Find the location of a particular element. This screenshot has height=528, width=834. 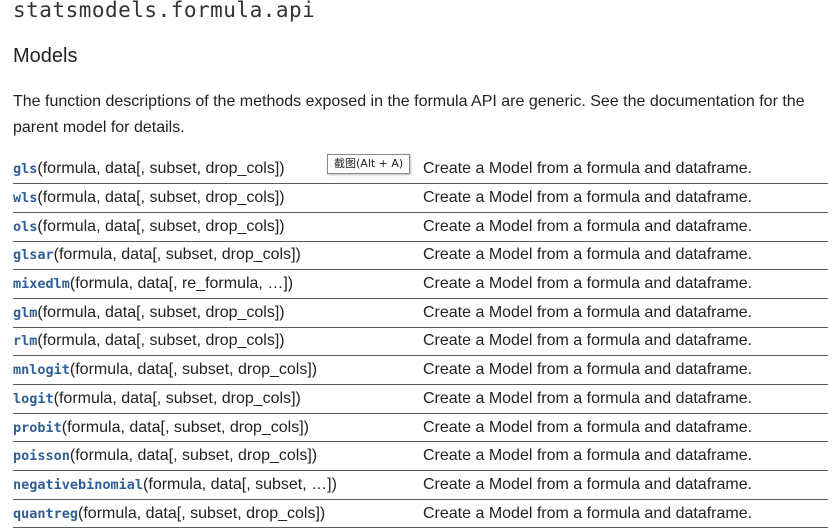

section-heading: Models is located at coordinates (45, 56).